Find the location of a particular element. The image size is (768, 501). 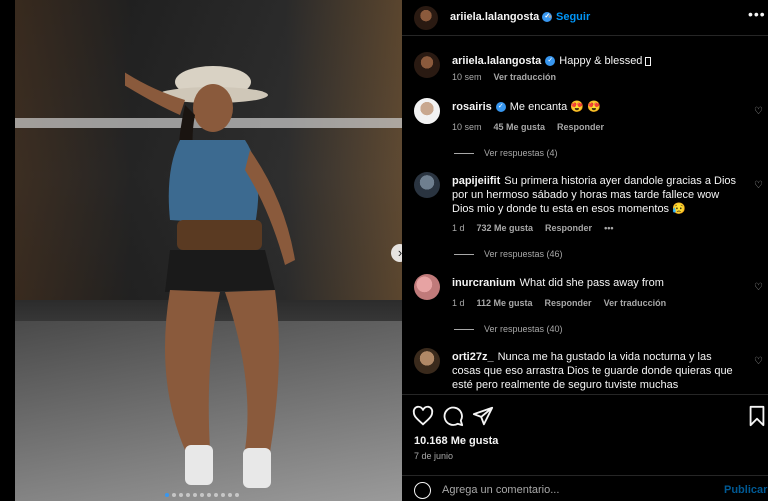

emoji-icon is located at coordinates (422, 490).